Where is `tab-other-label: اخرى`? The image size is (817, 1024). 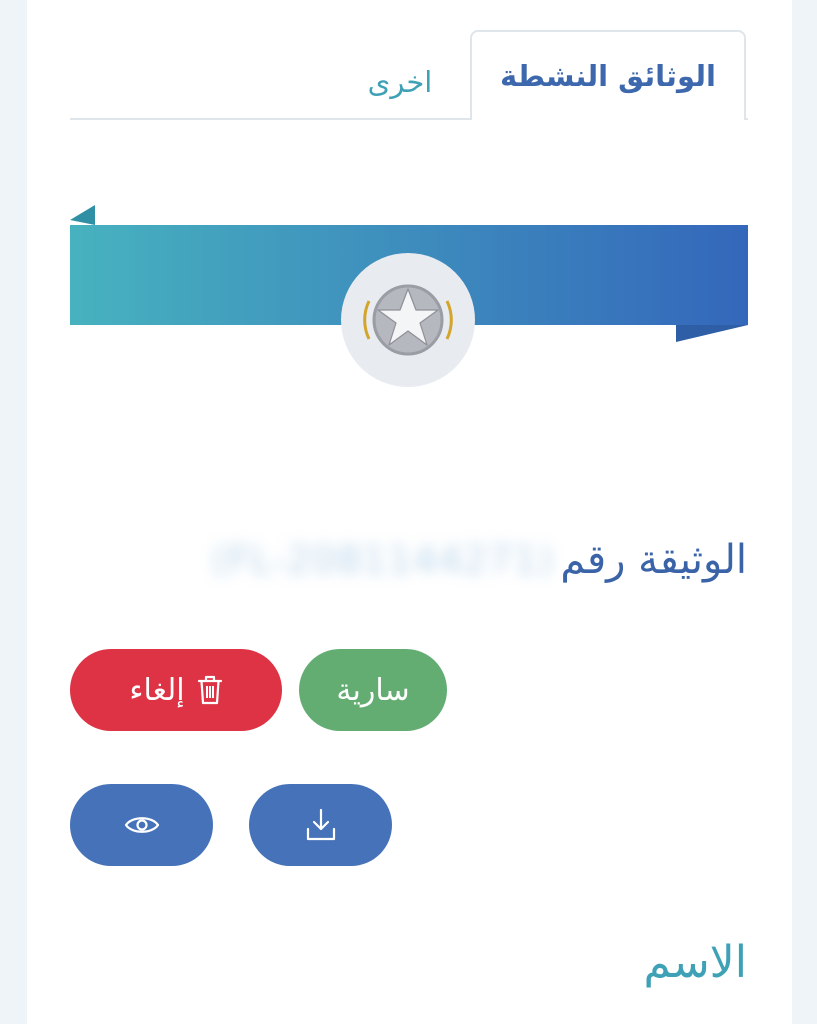 tab-other-label: اخرى is located at coordinates (400, 82).